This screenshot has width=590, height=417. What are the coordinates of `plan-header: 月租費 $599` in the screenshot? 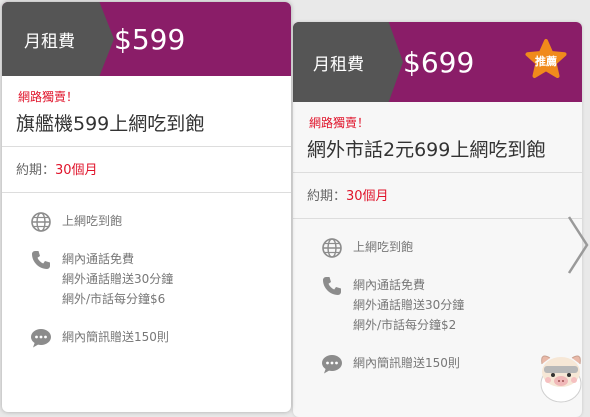 It's located at (146, 39).